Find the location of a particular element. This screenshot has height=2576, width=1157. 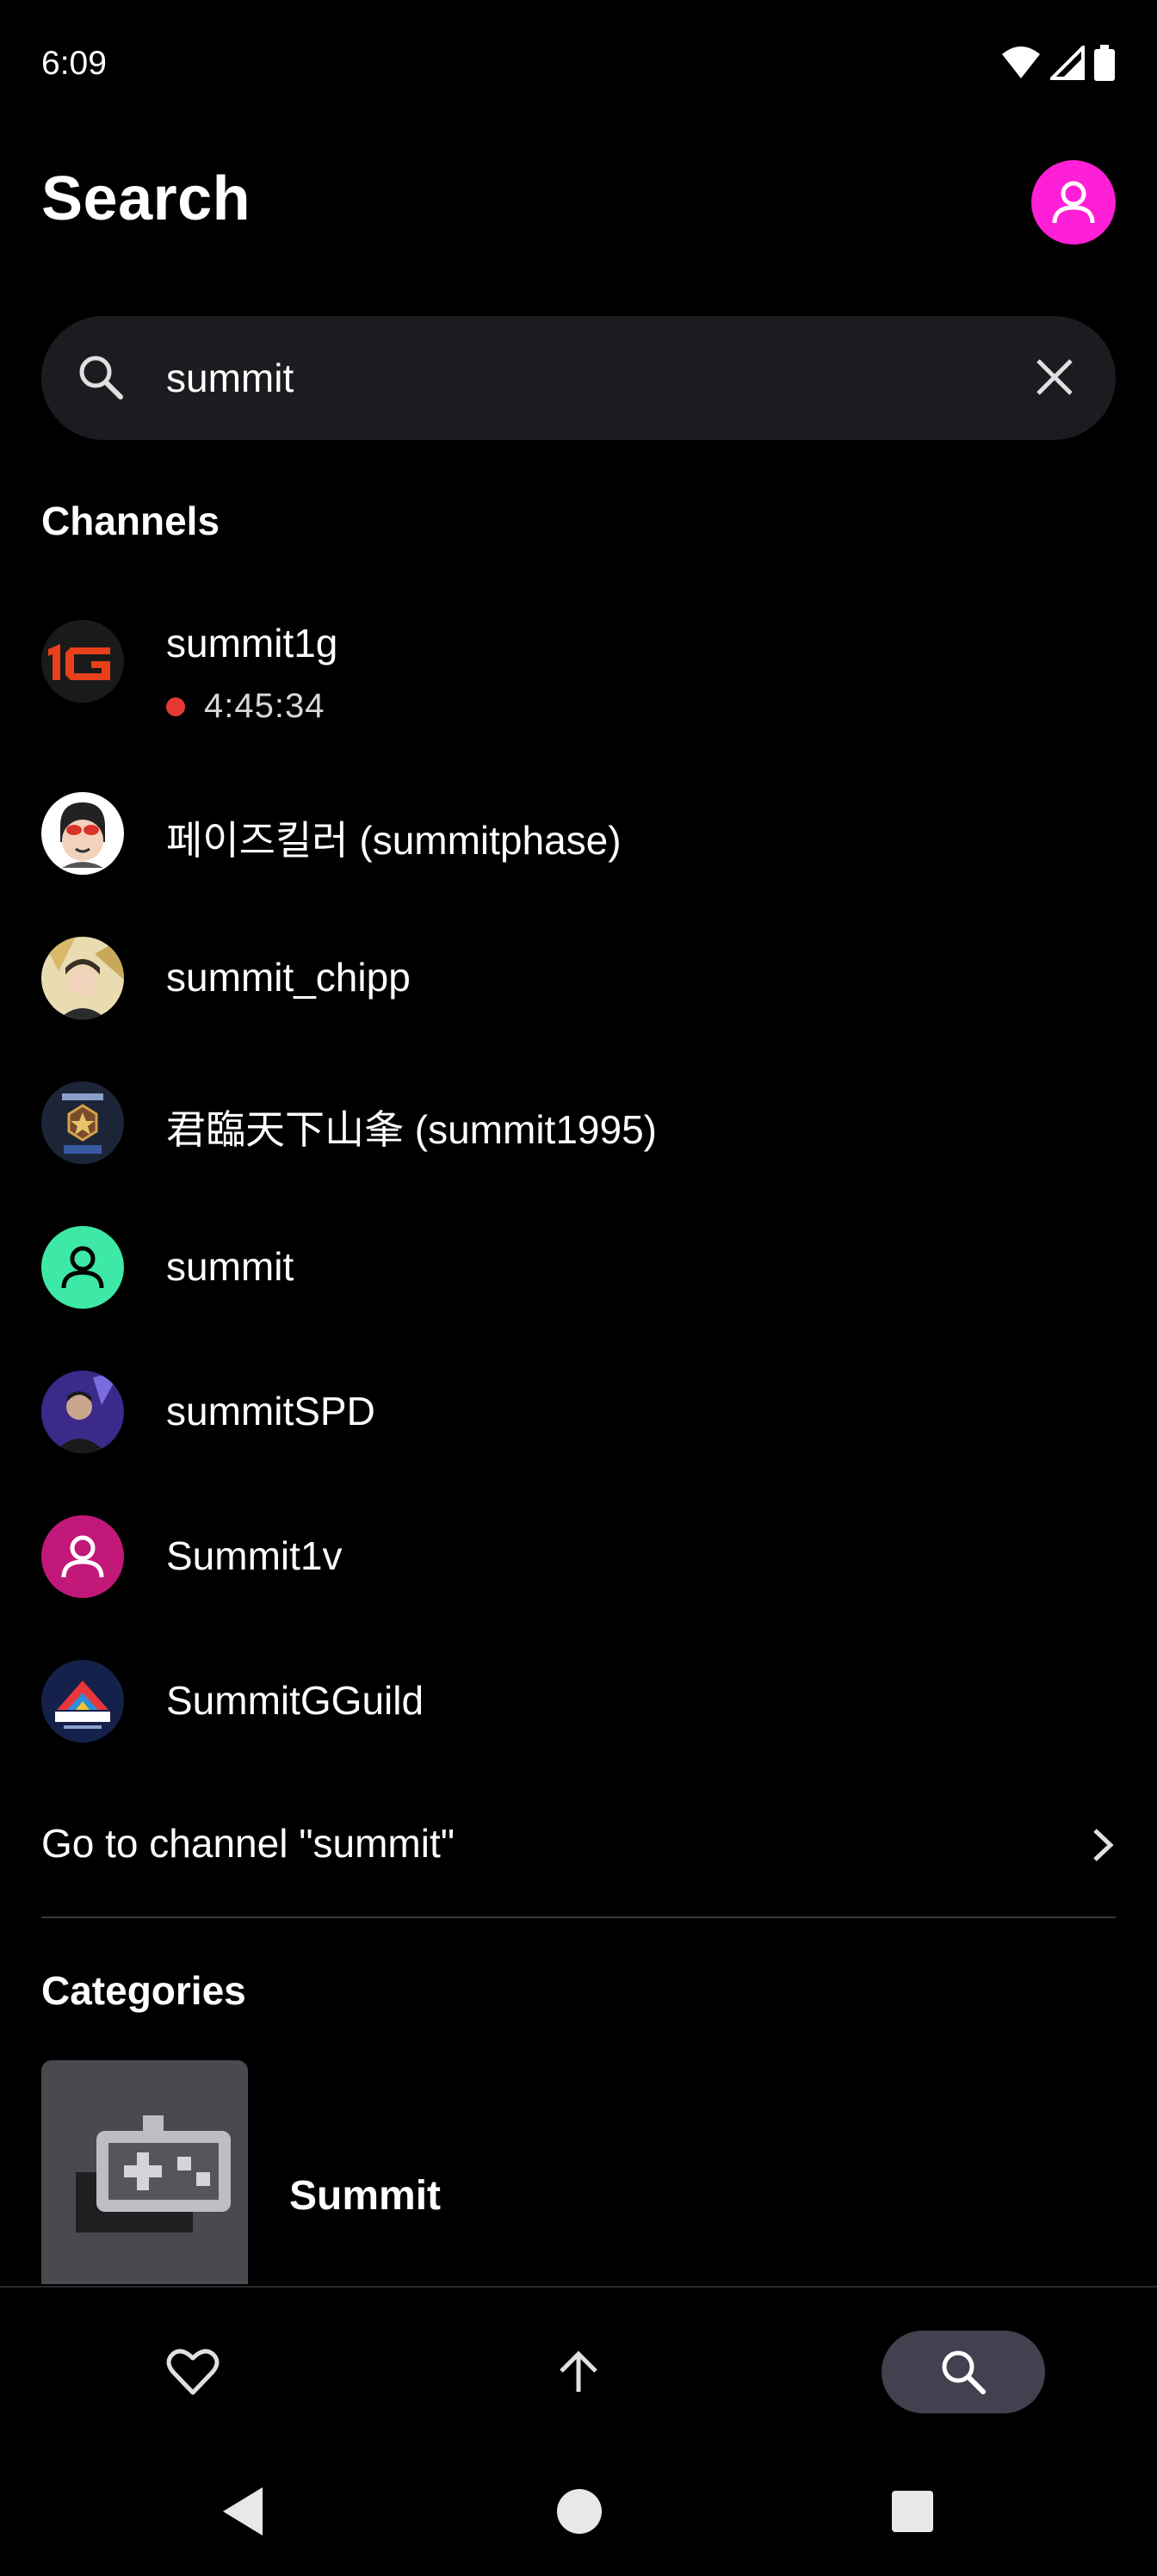

channel-name: 페이즈킬러 (summitphase) is located at coordinates (394, 840).